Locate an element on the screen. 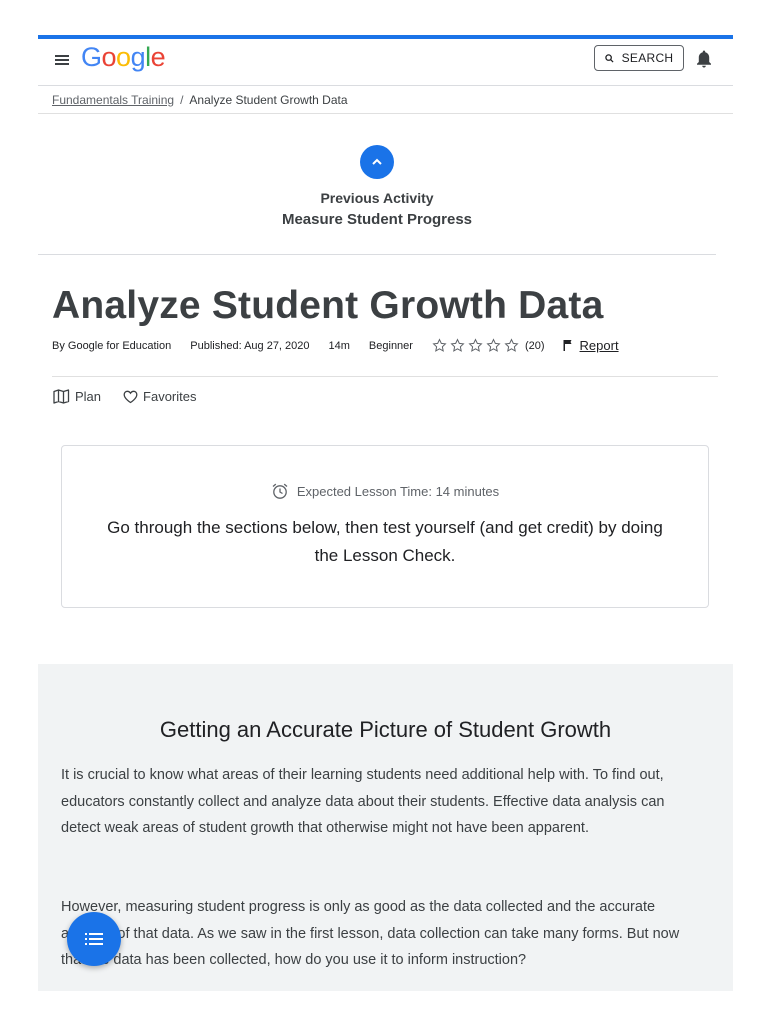  breadcrumb-current: Analyze Student Growth Data is located at coordinates (268, 99).